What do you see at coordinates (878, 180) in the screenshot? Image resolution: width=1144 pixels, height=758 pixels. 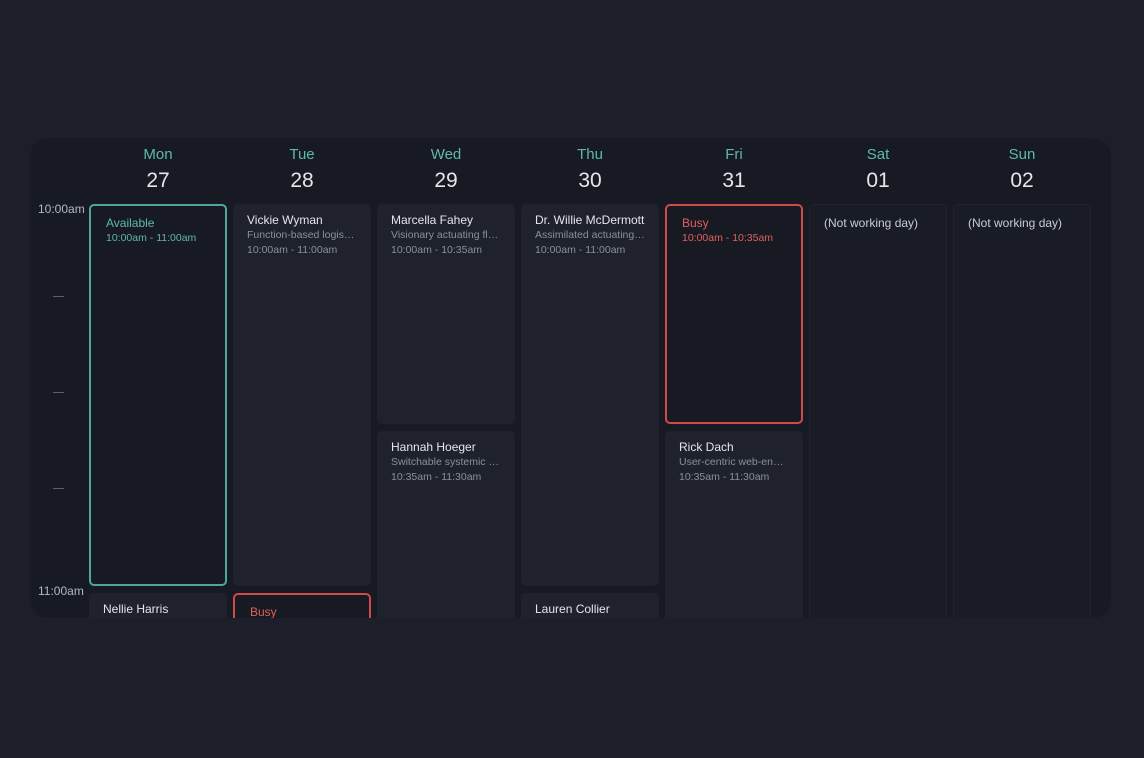 I see `day-number: 01` at bounding box center [878, 180].